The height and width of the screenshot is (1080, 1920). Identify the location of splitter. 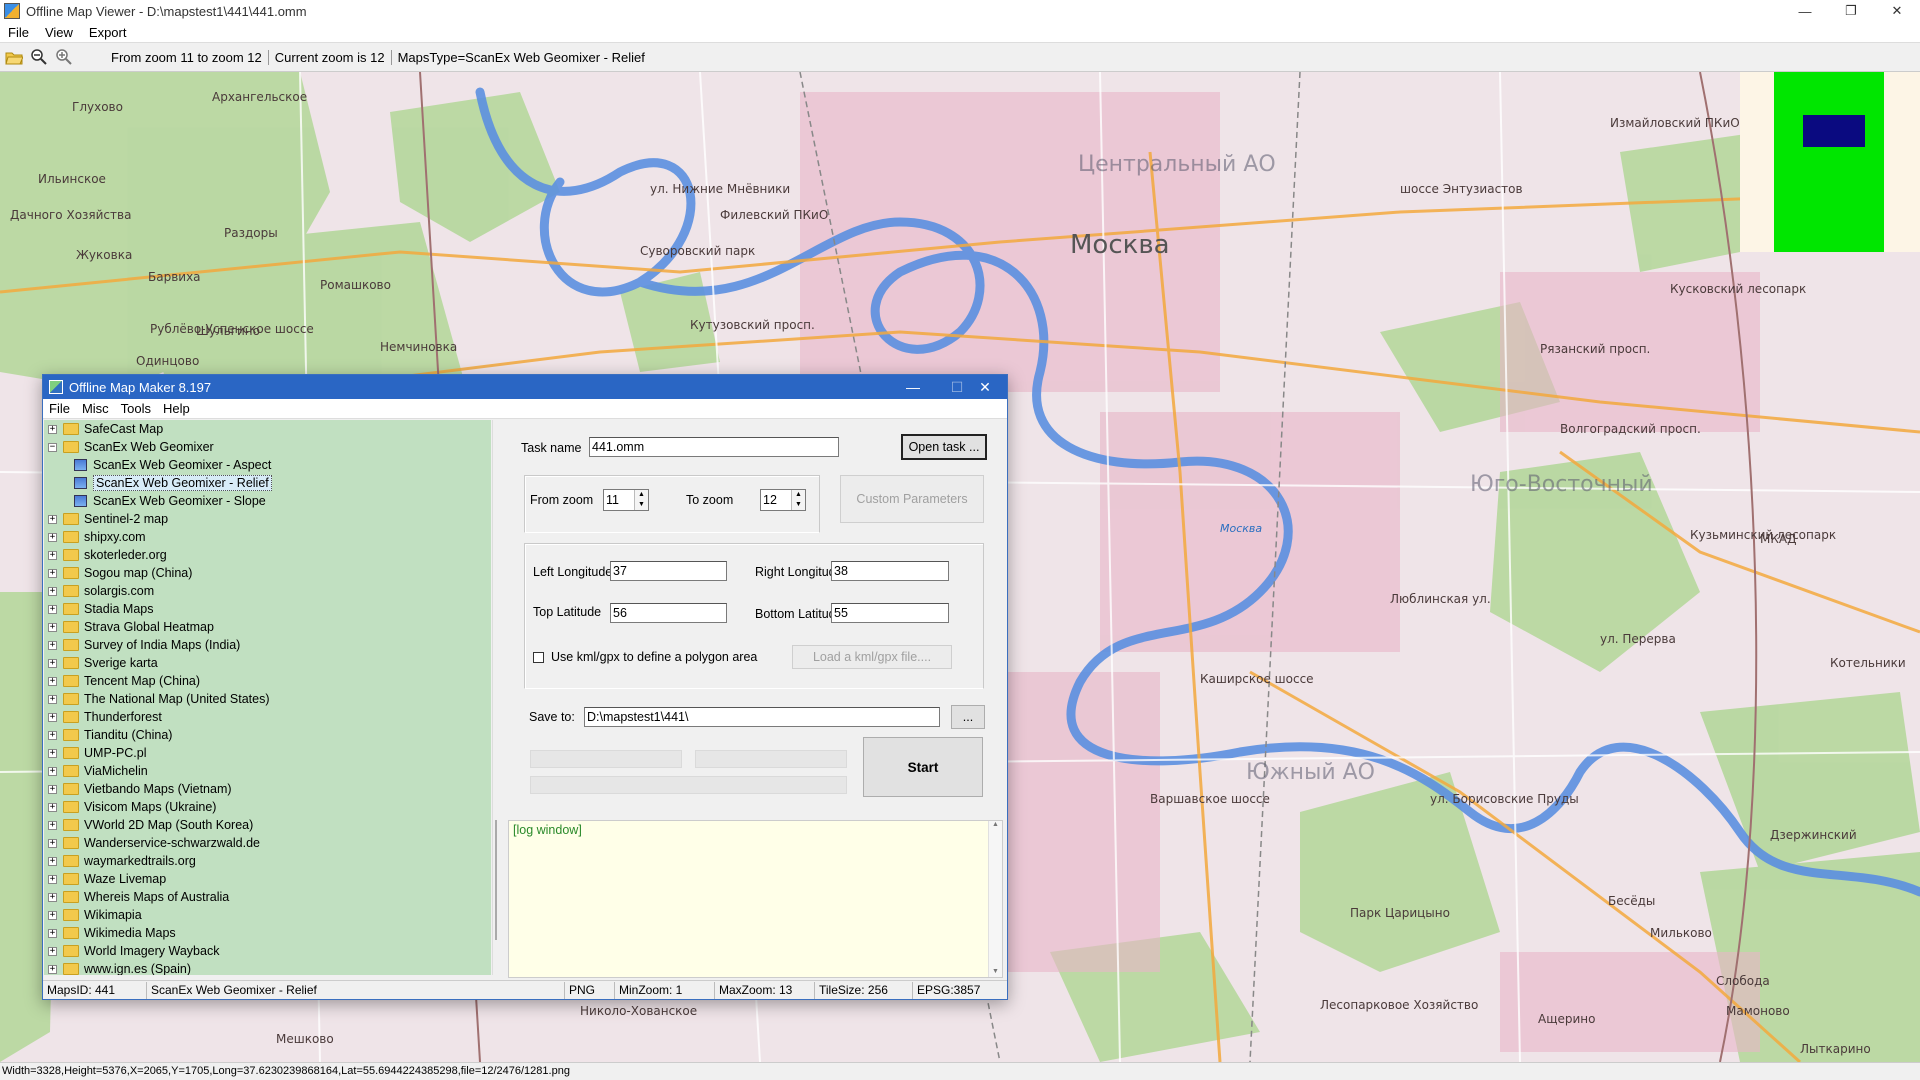
(495, 697).